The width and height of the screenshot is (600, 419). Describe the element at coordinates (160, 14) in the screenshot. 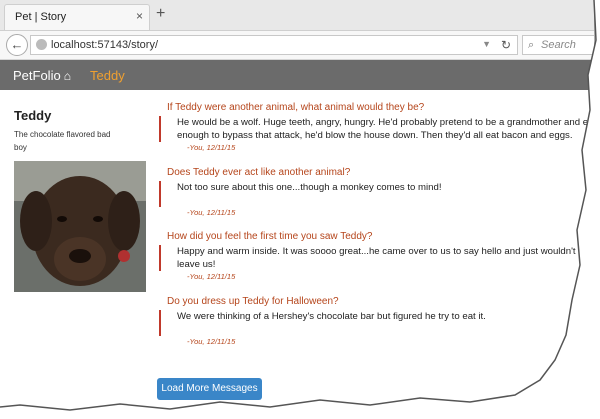

I see `new-tab-icon: +` at that location.